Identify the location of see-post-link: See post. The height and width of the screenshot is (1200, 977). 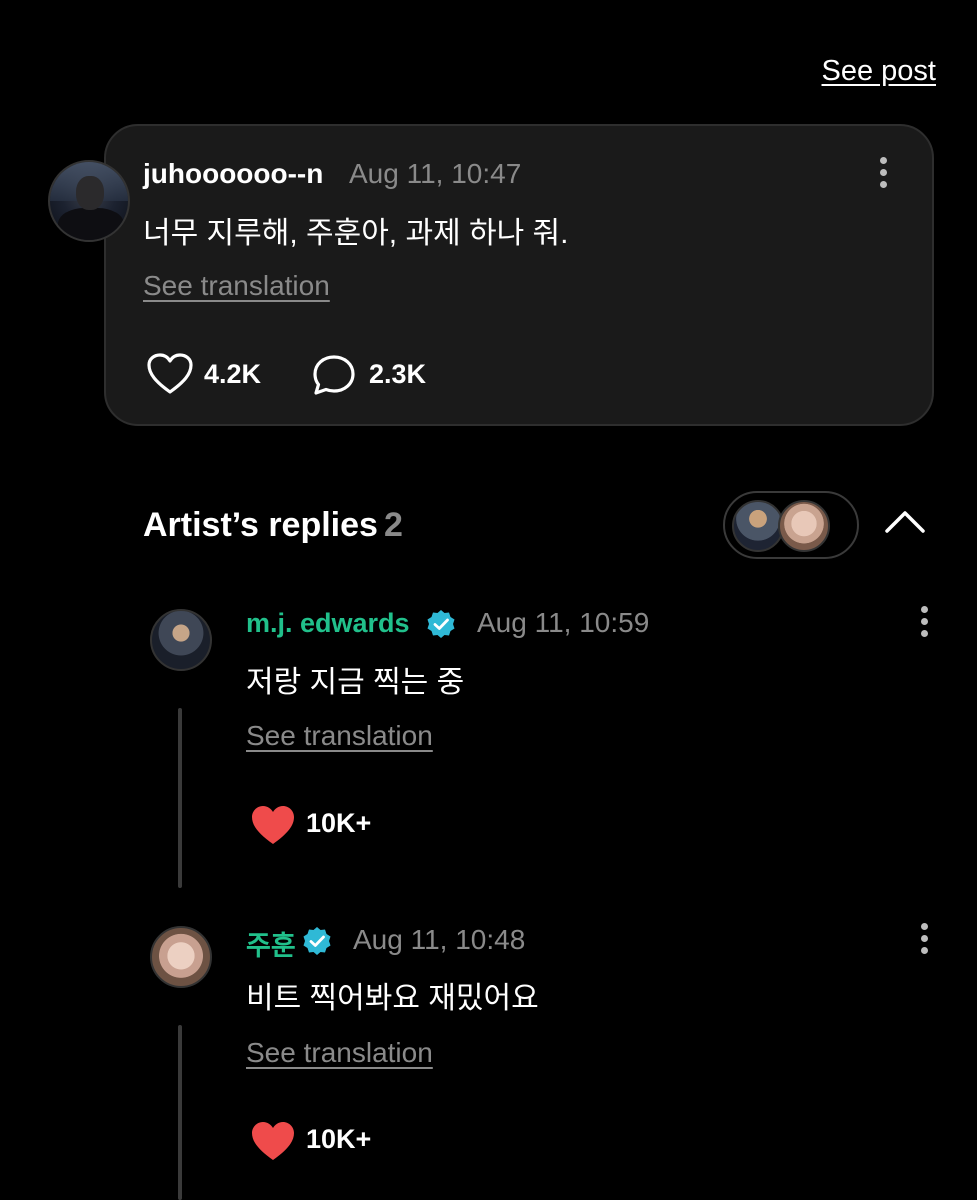
(879, 71).